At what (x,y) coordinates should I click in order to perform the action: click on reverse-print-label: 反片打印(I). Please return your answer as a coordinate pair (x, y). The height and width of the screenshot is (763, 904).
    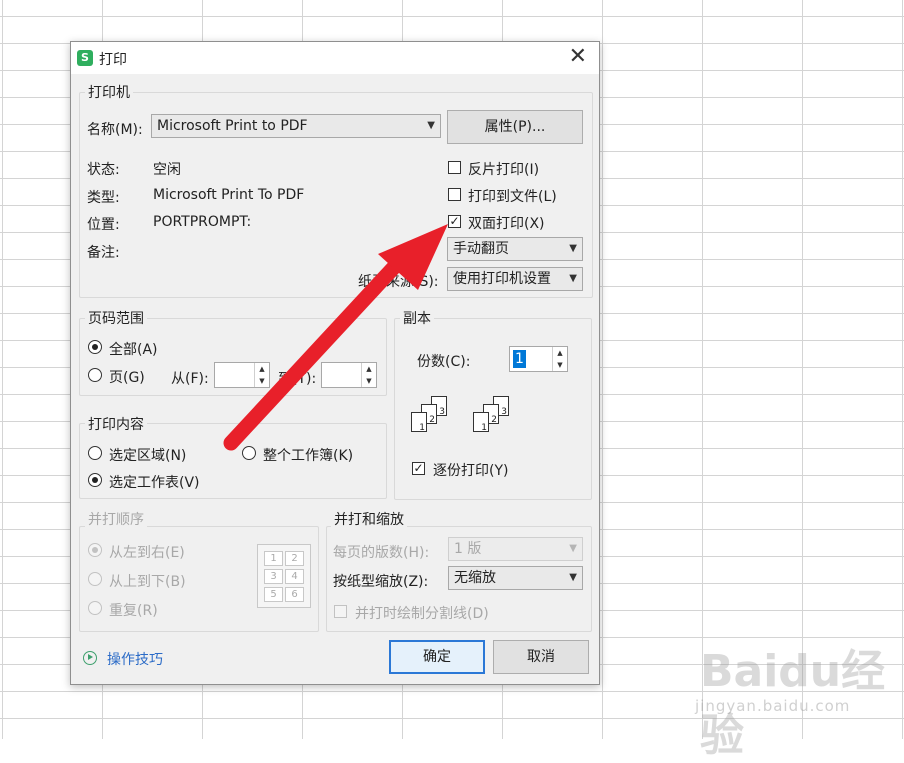
    Looking at the image, I should click on (503, 169).